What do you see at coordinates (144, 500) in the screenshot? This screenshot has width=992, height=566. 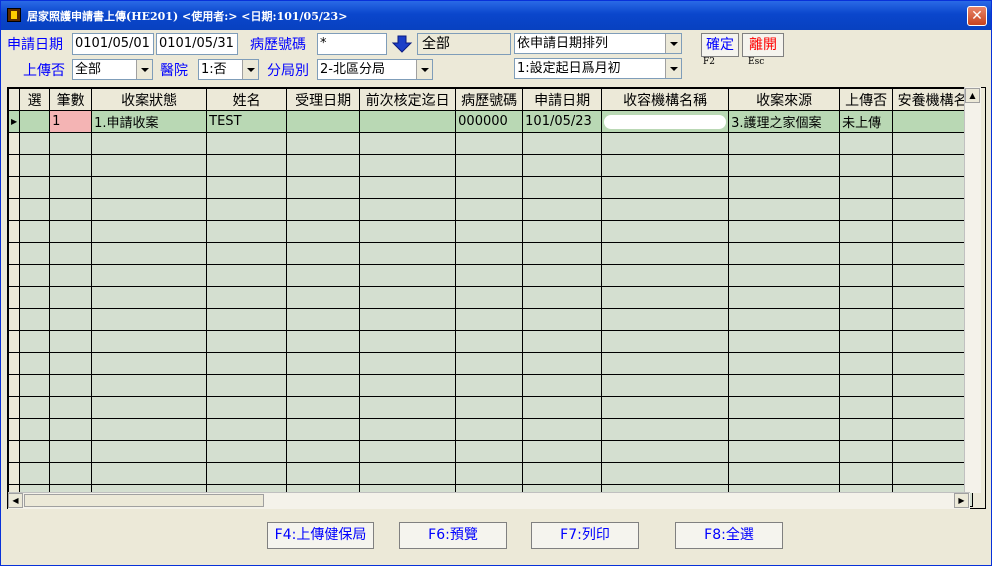 I see `scroll-thumb` at bounding box center [144, 500].